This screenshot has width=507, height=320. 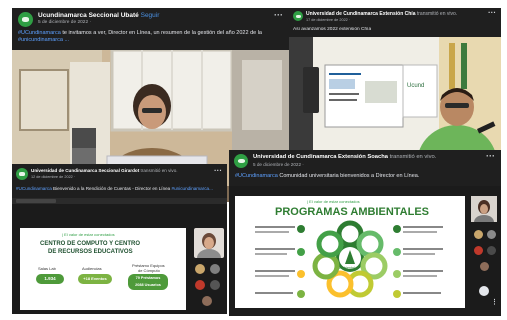 I want to click on stat-value-pill: +18 Eventos, so click(x=95, y=279).